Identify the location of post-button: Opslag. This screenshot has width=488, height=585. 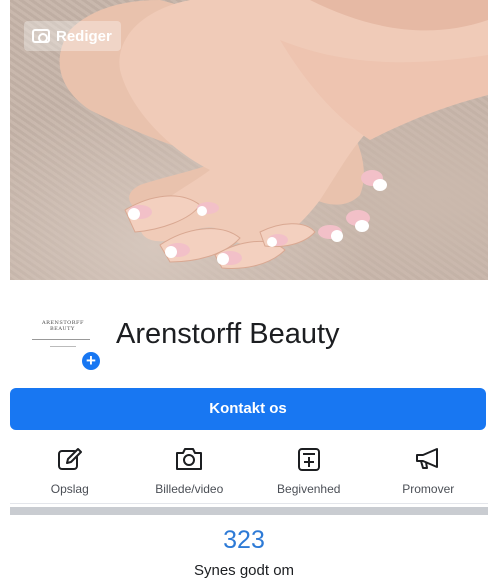
(70, 467).